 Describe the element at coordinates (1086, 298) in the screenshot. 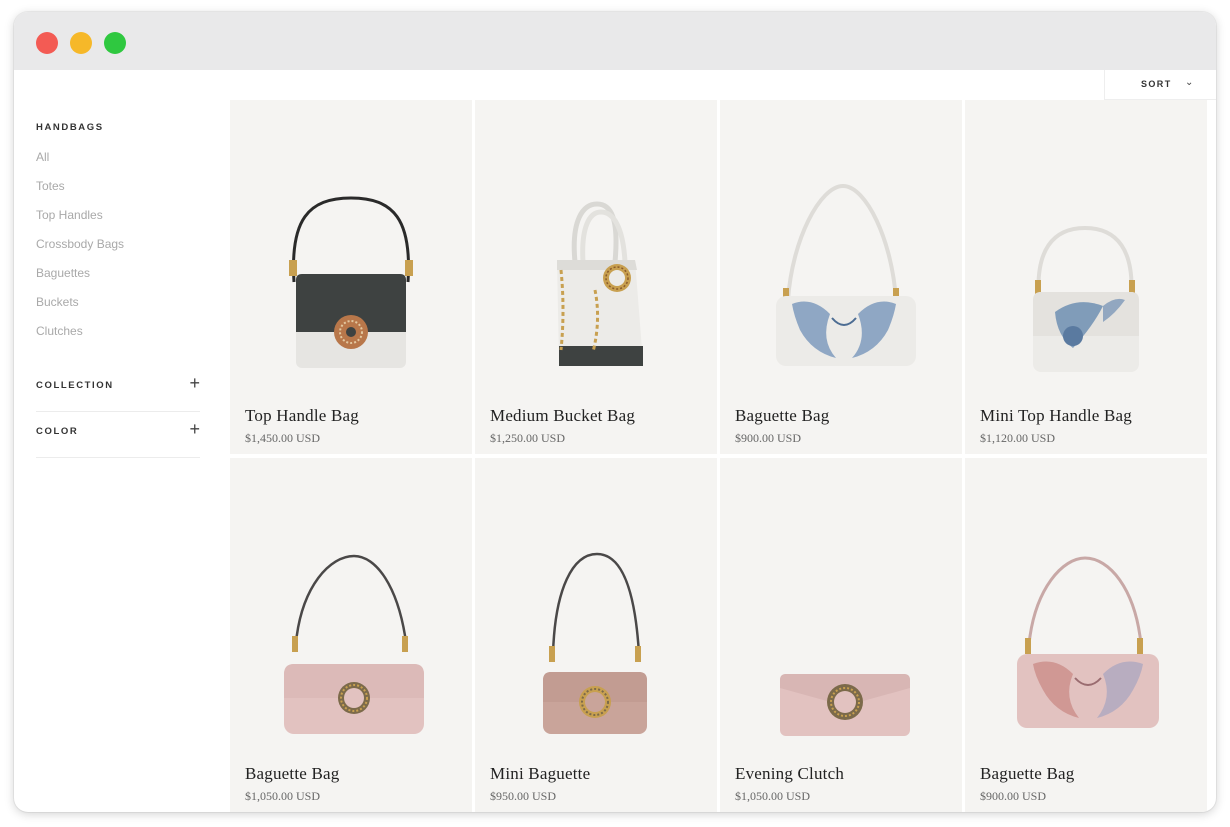

I see `product-image-mini-top-handle-bag` at that location.